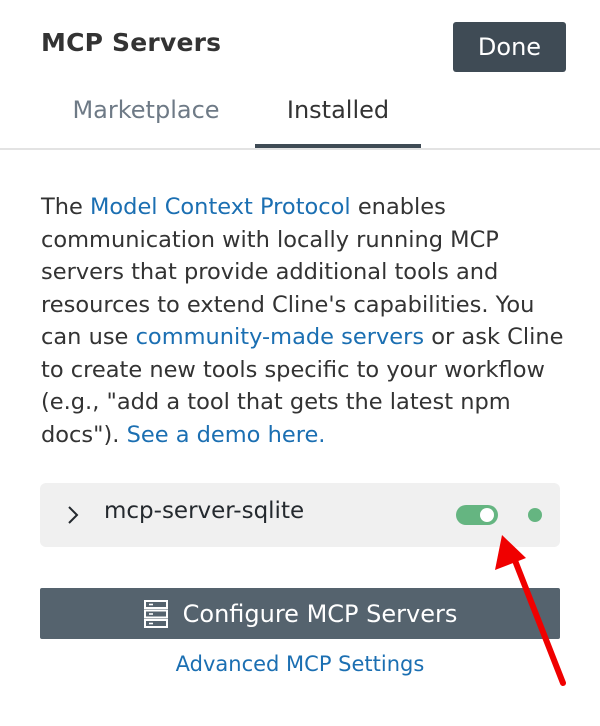 This screenshot has width=600, height=726. I want to click on tab-installed-label: Installed, so click(338, 110).